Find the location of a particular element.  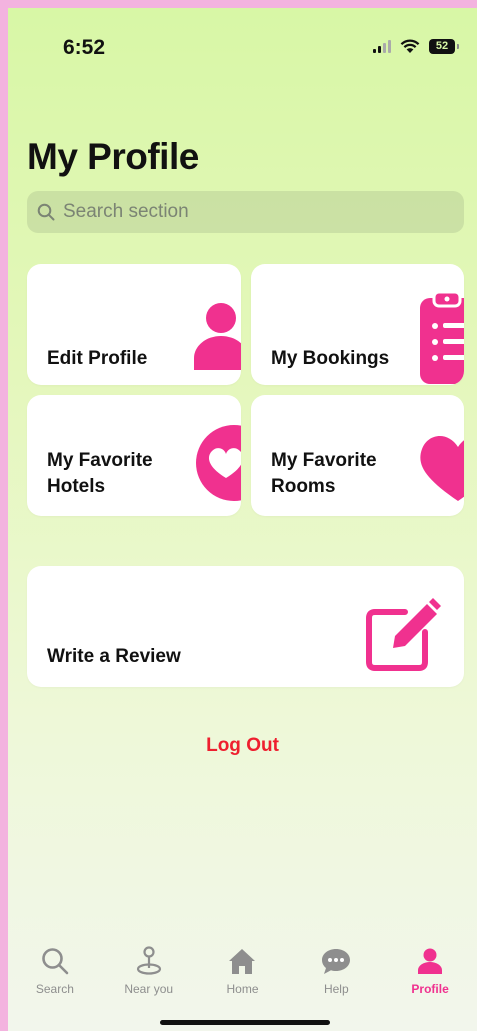

favorite-rooms-card: My Favorite Rooms is located at coordinates (357, 455).